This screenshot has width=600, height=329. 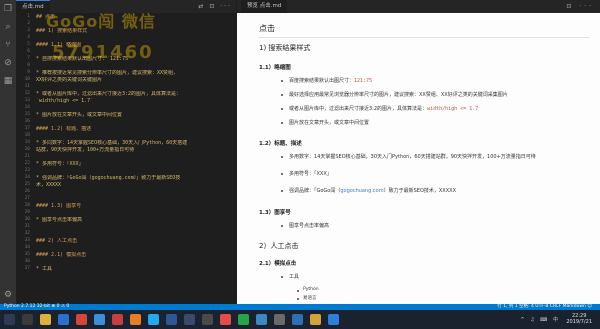 I want to click on line-number: 4, so click(x=28, y=37).